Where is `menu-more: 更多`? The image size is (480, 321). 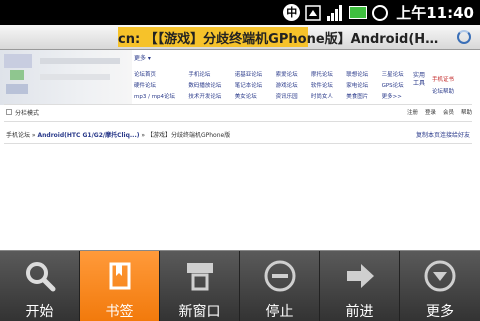
menu-more: 更多 is located at coordinates (440, 286).